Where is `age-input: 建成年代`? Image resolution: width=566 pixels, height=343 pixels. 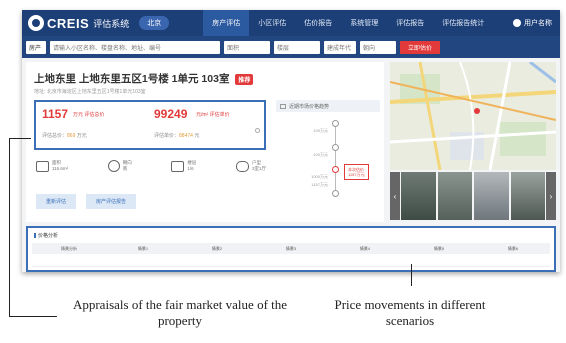
age-input: 建成年代 is located at coordinates (340, 47).